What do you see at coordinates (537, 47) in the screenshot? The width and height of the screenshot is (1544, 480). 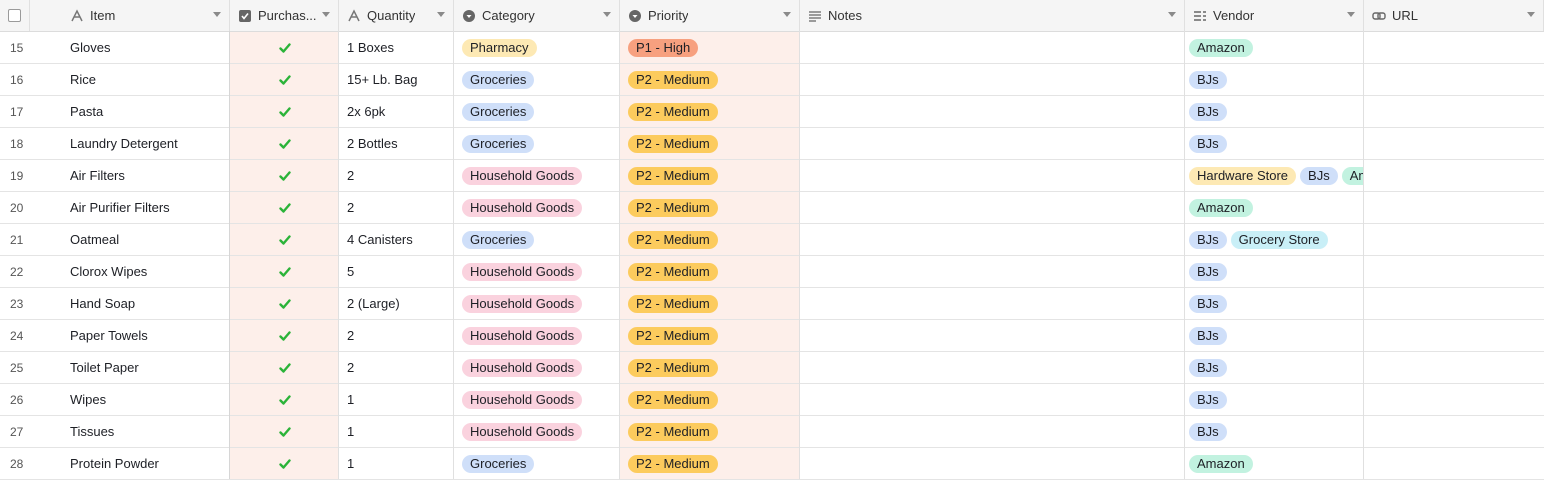 I see `cell-category: Pharmacy` at bounding box center [537, 47].